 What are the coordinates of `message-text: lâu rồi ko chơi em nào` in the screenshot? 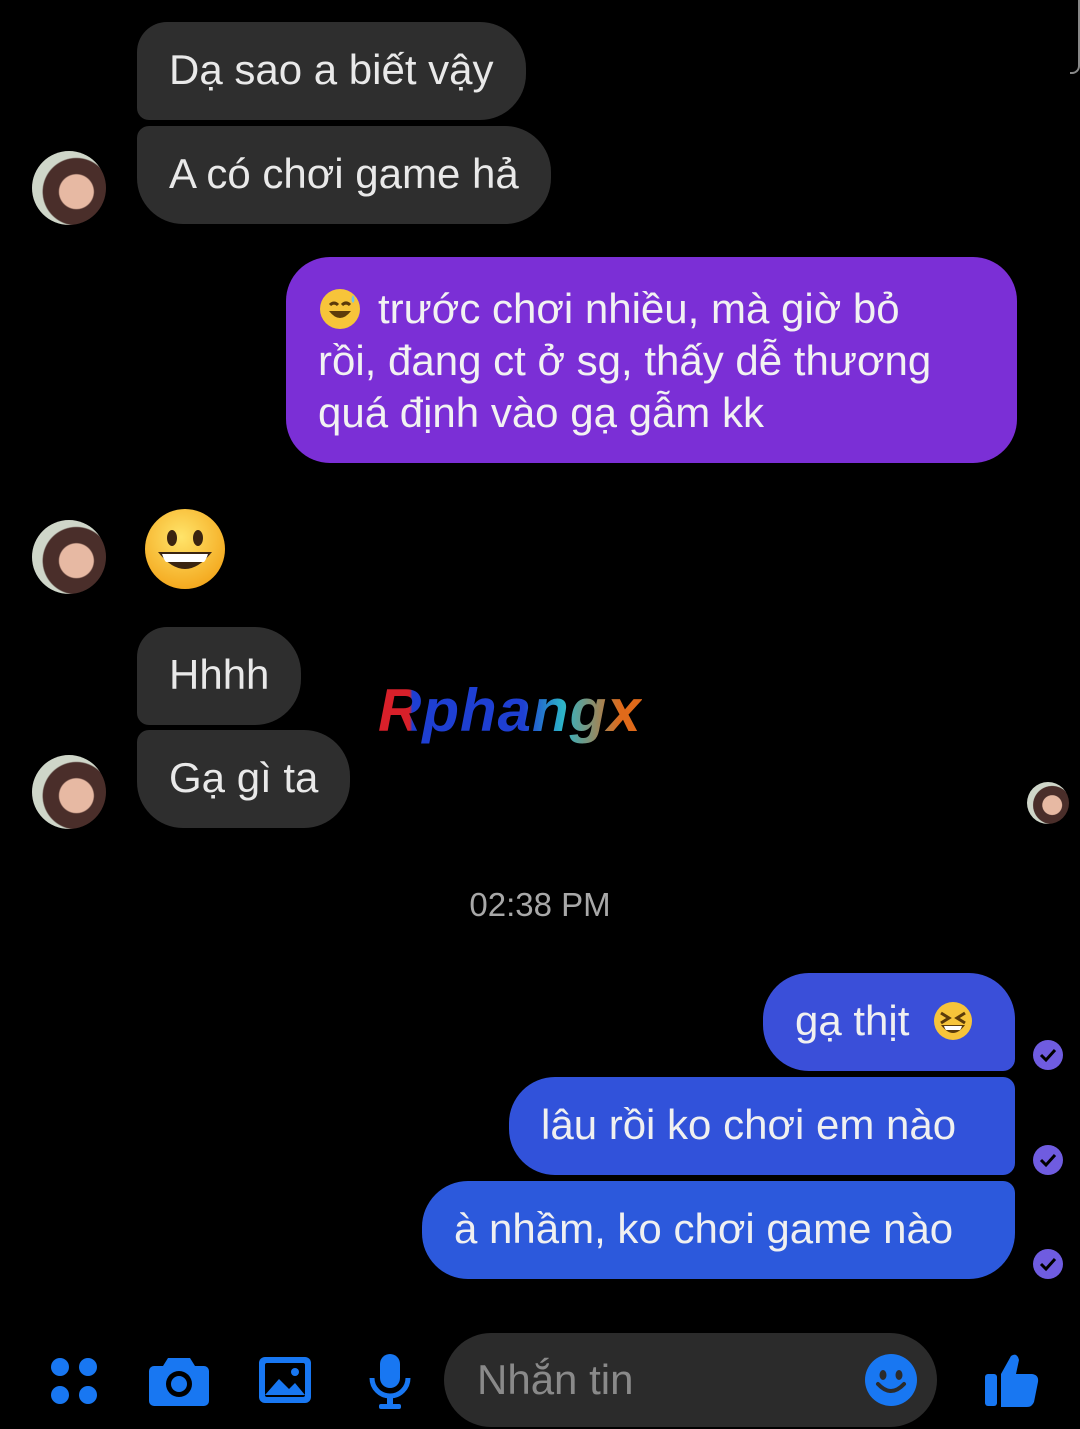 It's located at (749, 1124).